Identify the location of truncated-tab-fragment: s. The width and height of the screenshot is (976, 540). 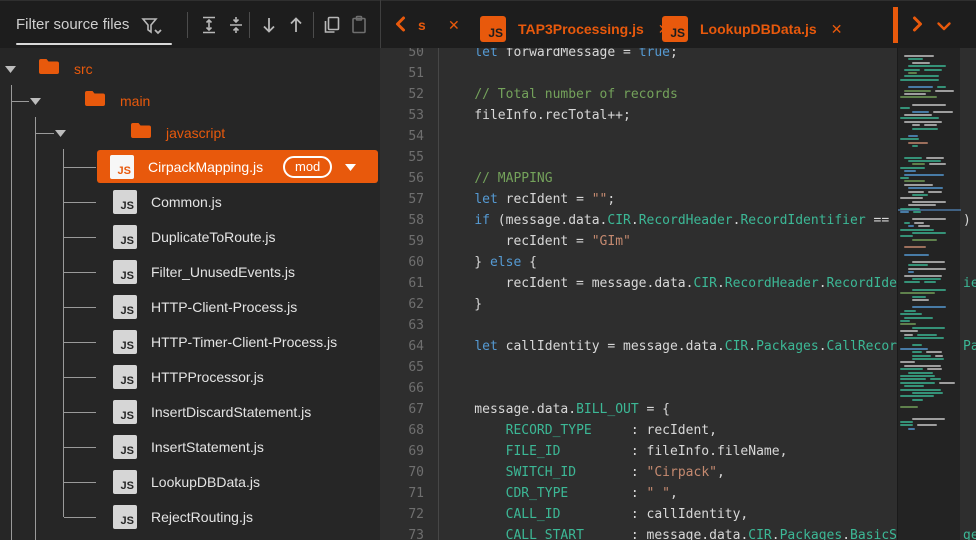
(421, 25).